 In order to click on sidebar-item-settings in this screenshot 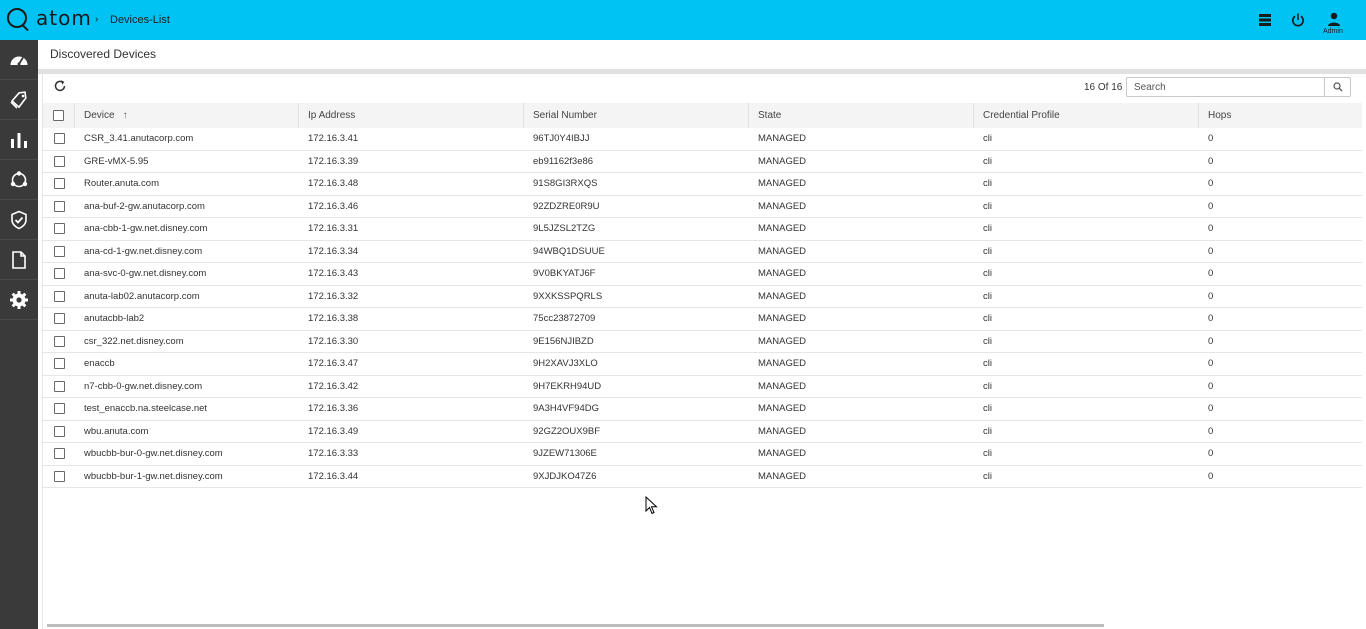, I will do `click(19, 300)`.